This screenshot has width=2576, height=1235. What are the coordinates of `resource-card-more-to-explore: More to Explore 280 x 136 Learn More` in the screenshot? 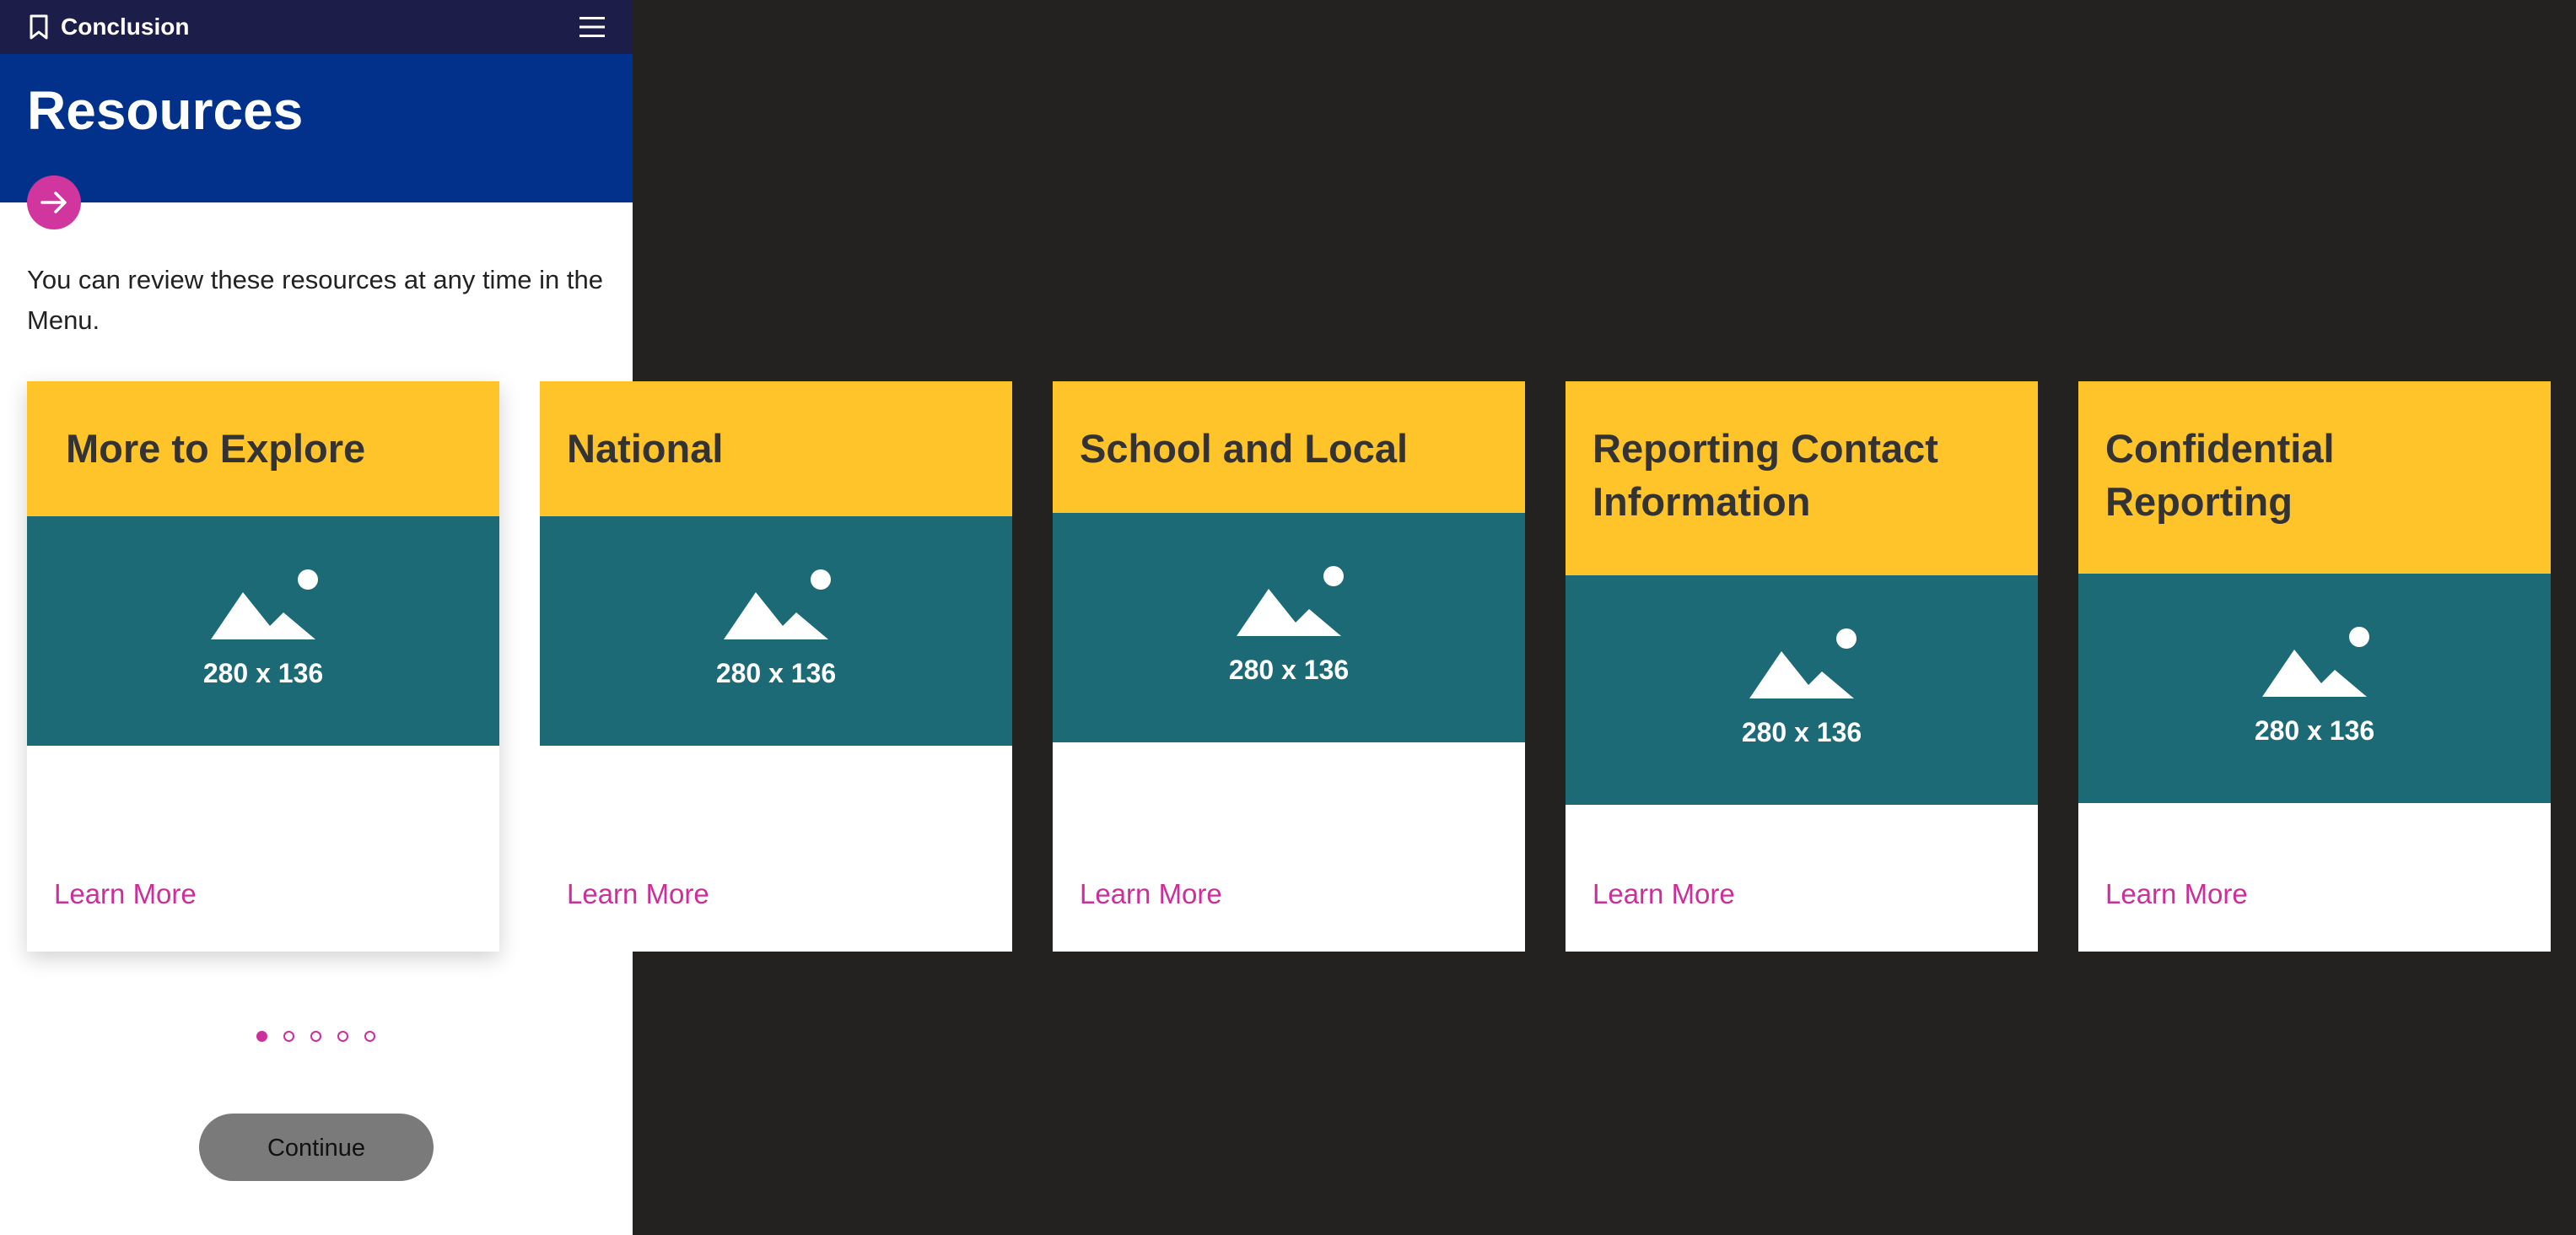 It's located at (263, 666).